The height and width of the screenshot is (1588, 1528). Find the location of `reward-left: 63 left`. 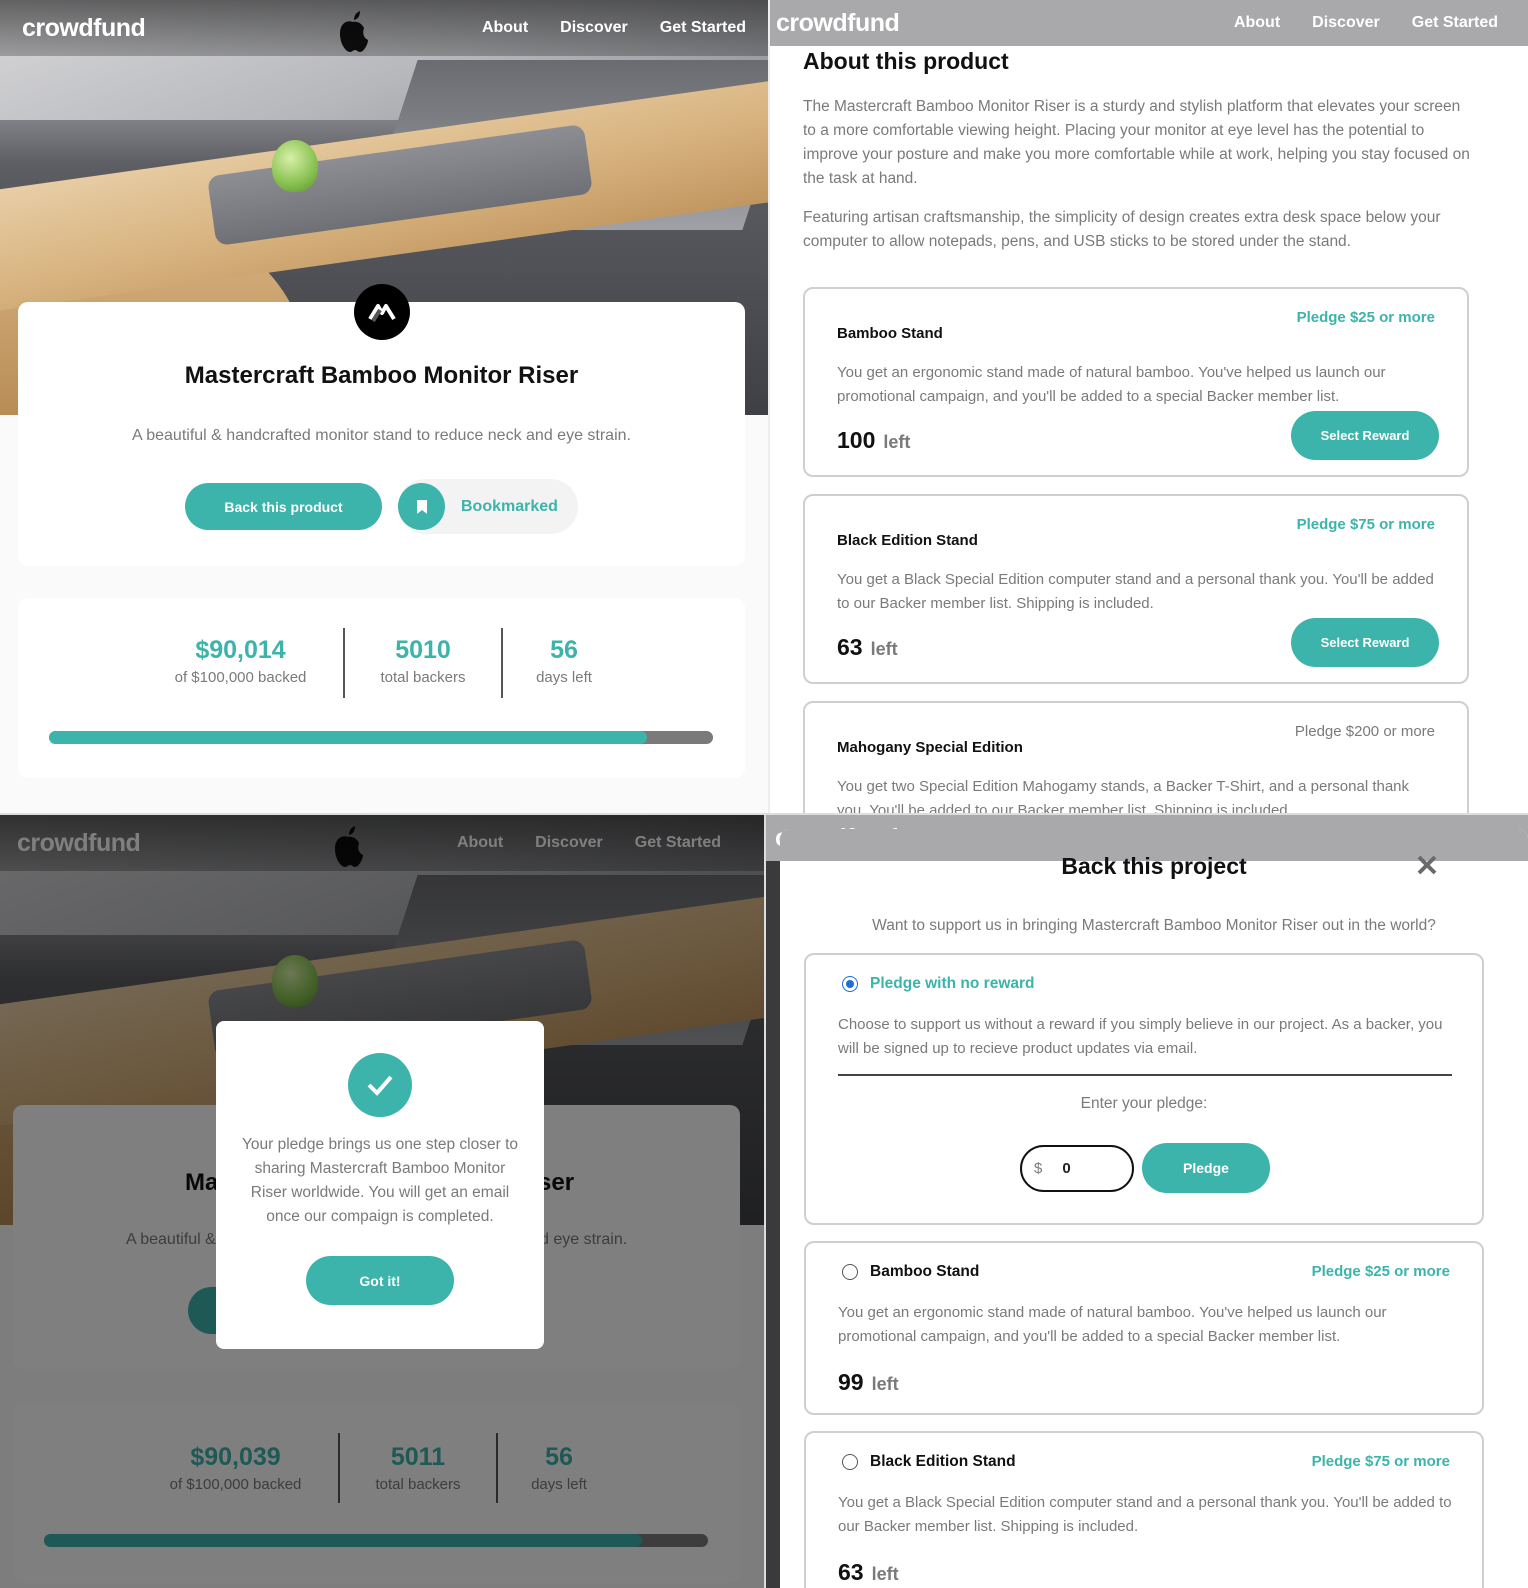

reward-left: 63 left is located at coordinates (867, 647).